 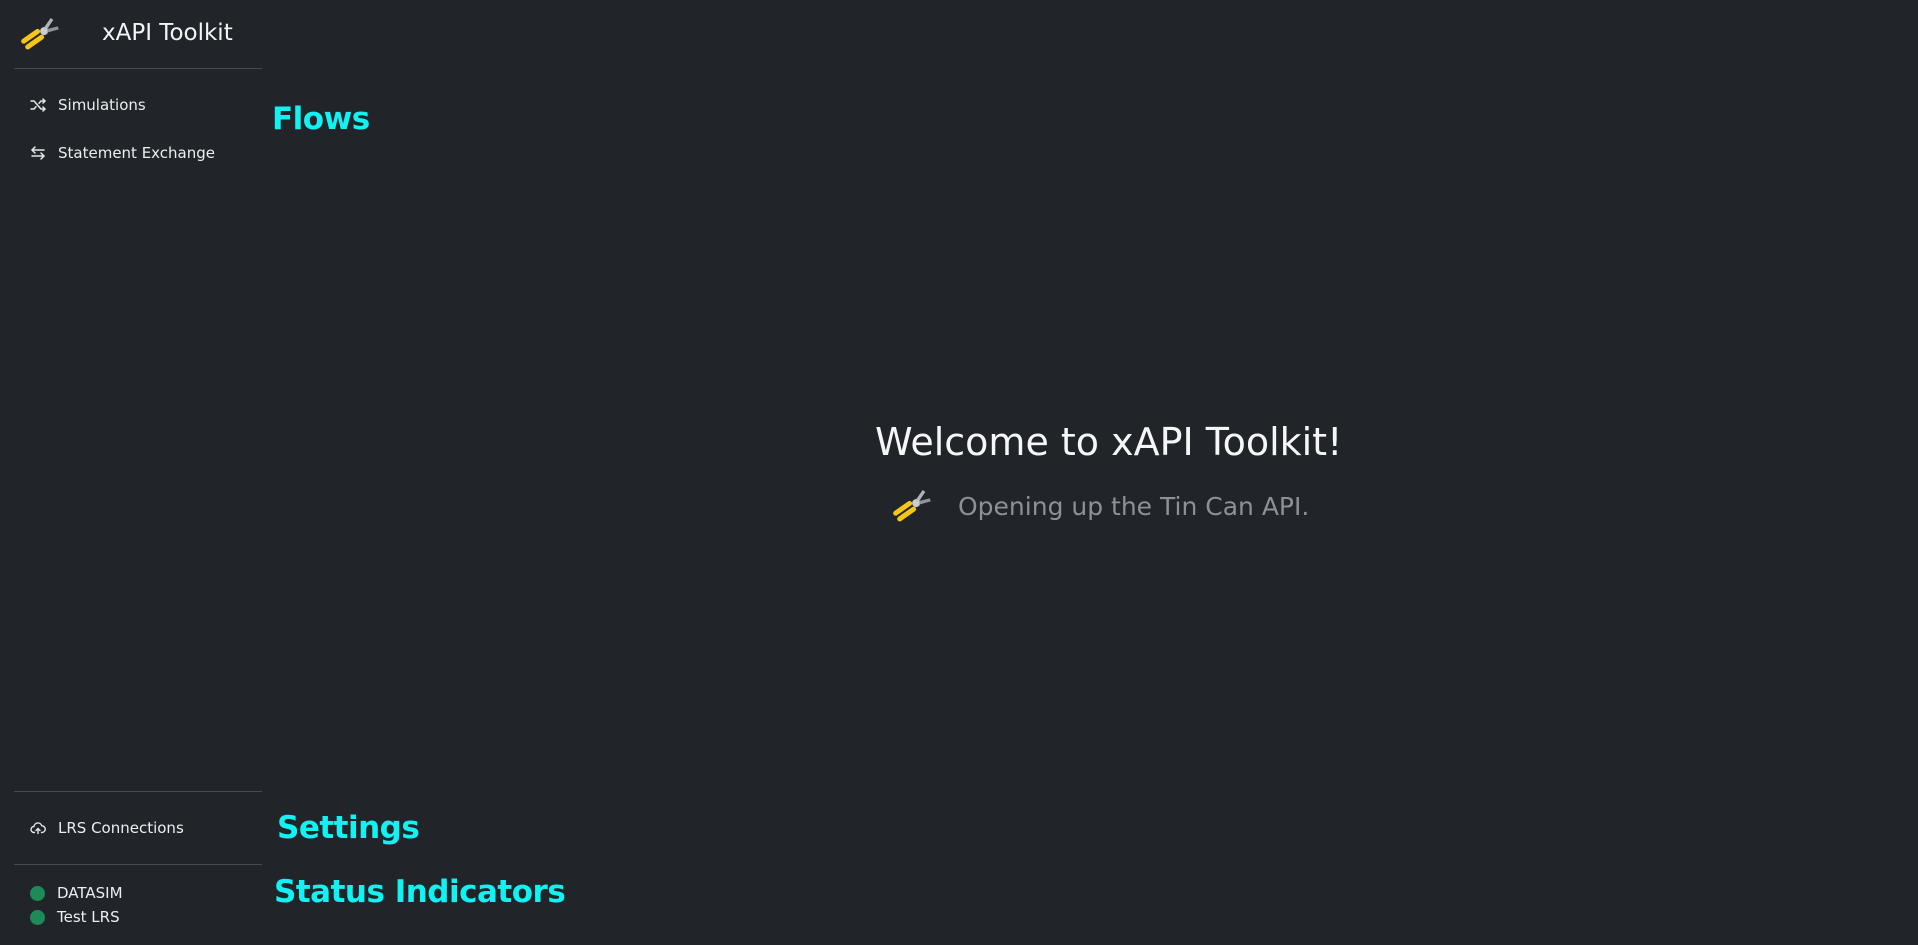 What do you see at coordinates (38, 153) in the screenshot?
I see `exchange-arrows-icon` at bounding box center [38, 153].